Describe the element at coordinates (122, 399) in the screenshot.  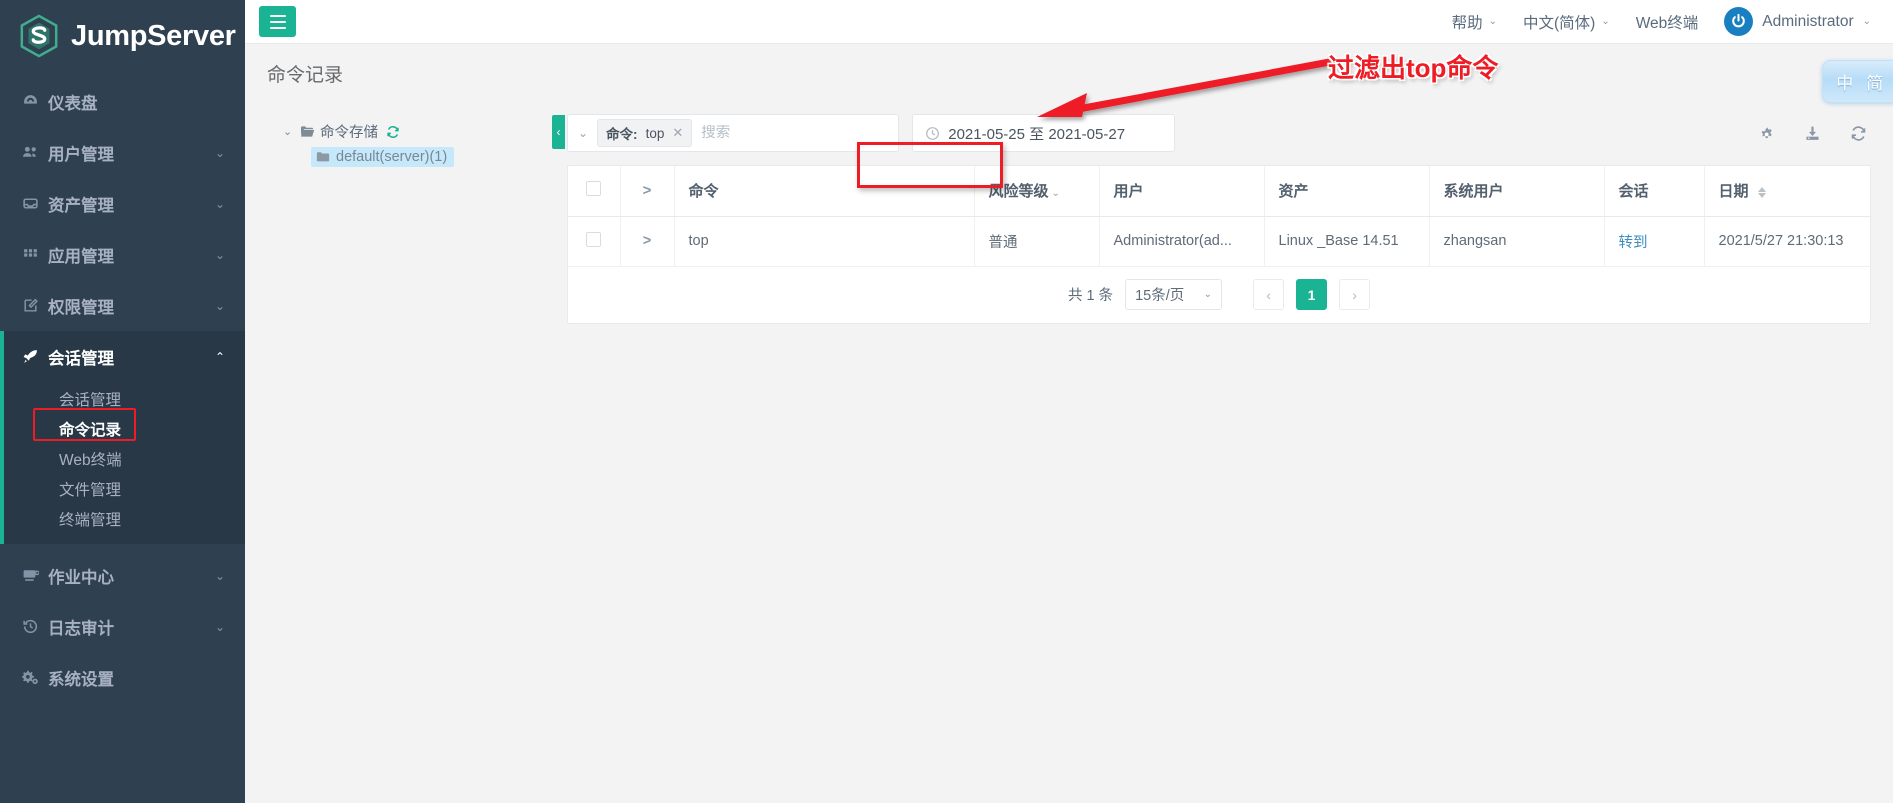
I see `sidebar-subitem-session-management: 会话管理` at that location.